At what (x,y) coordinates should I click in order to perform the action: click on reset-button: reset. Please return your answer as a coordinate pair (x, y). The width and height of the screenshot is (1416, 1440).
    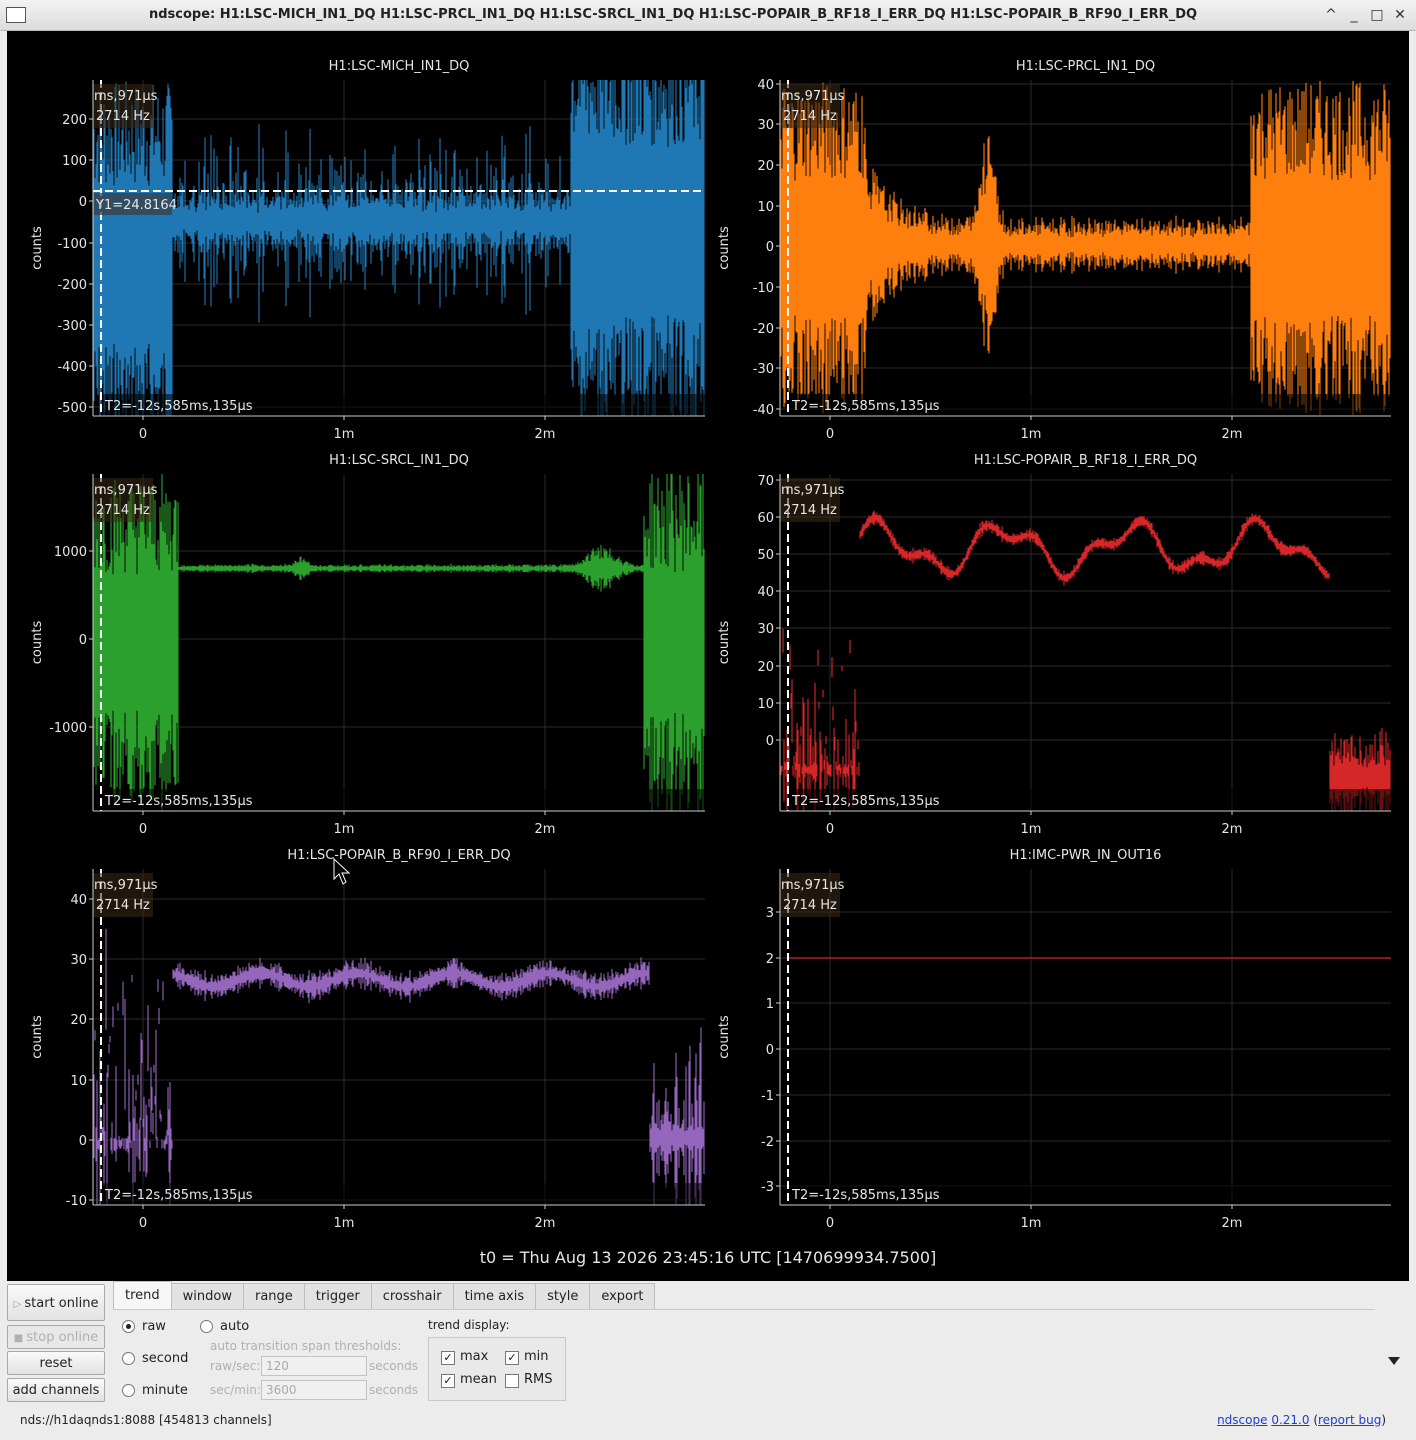
    Looking at the image, I should click on (56, 1363).